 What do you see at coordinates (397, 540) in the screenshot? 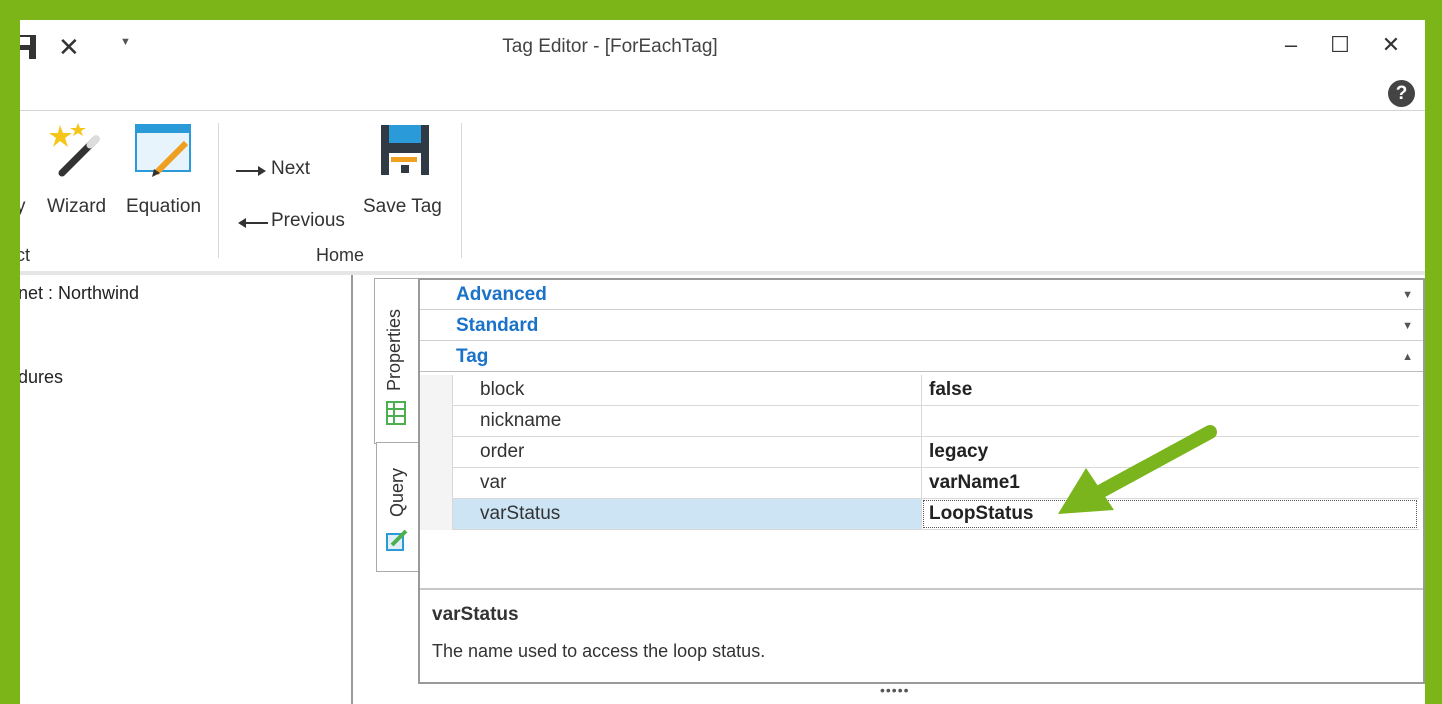
I see `query-edit-icon` at bounding box center [397, 540].